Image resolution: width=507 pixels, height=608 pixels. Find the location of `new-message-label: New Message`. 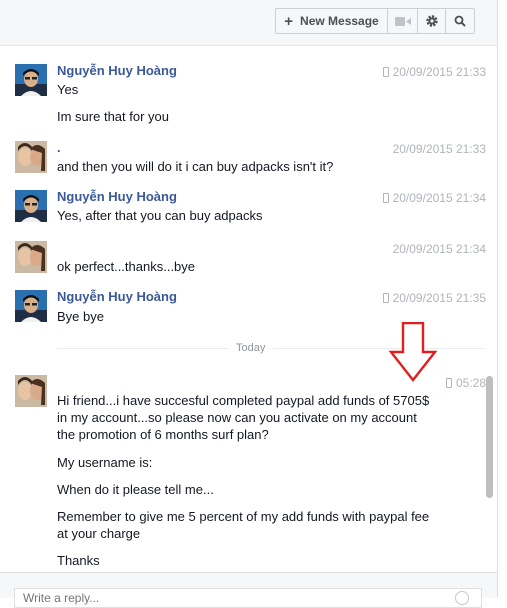

new-message-label: New Message is located at coordinates (339, 21).